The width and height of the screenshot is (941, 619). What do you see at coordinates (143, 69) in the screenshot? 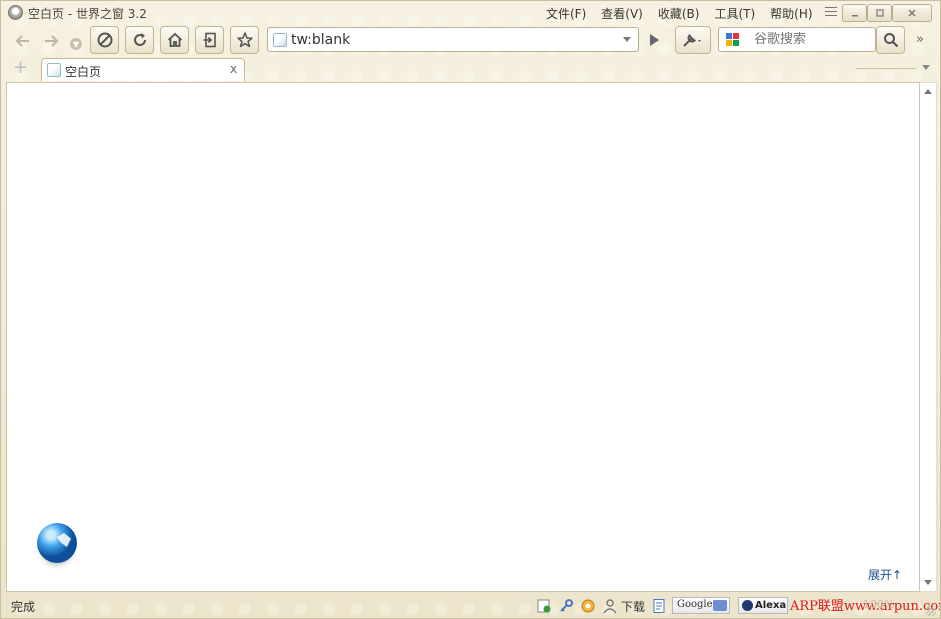
I see `tab-blank-page: 空白页 x` at bounding box center [143, 69].